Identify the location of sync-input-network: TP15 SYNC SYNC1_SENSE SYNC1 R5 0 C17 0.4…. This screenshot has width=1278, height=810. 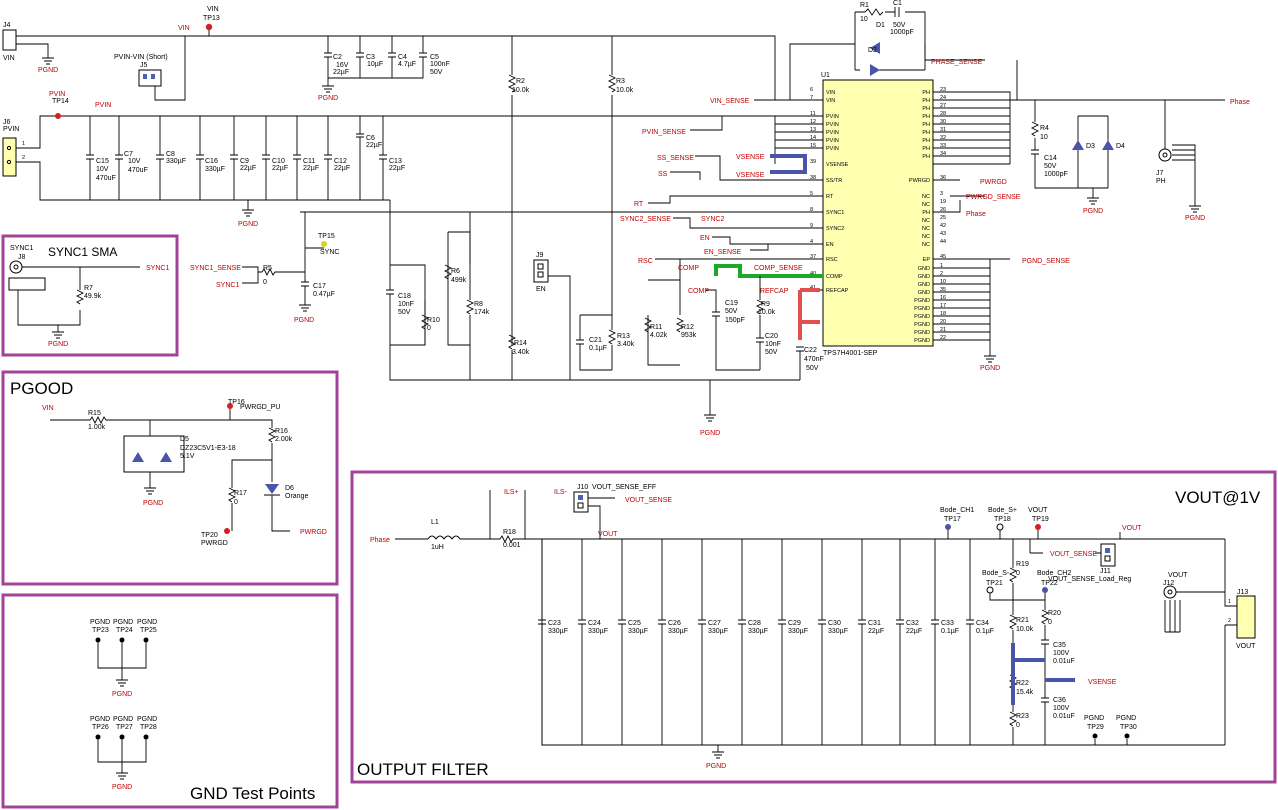
(264, 268).